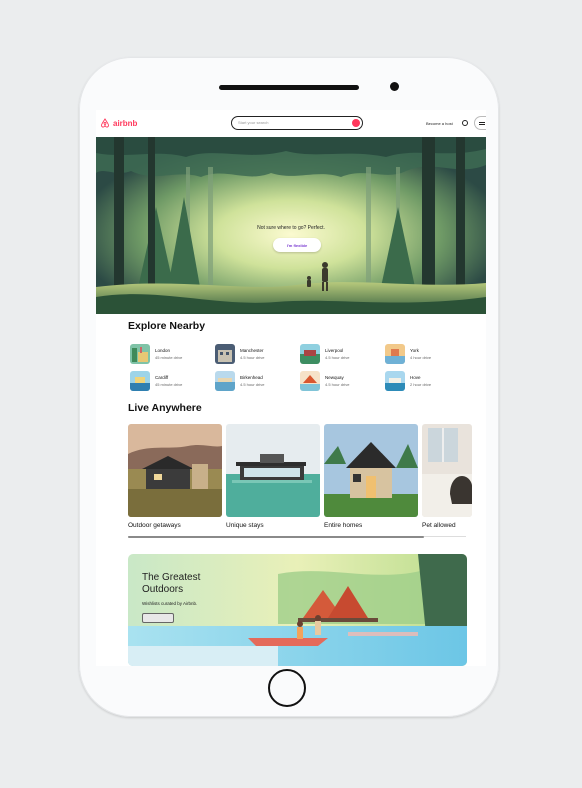 Image resolution: width=582 pixels, height=788 pixels. What do you see at coordinates (297, 245) in the screenshot?
I see `flexible-button: I'm flexible` at bounding box center [297, 245].